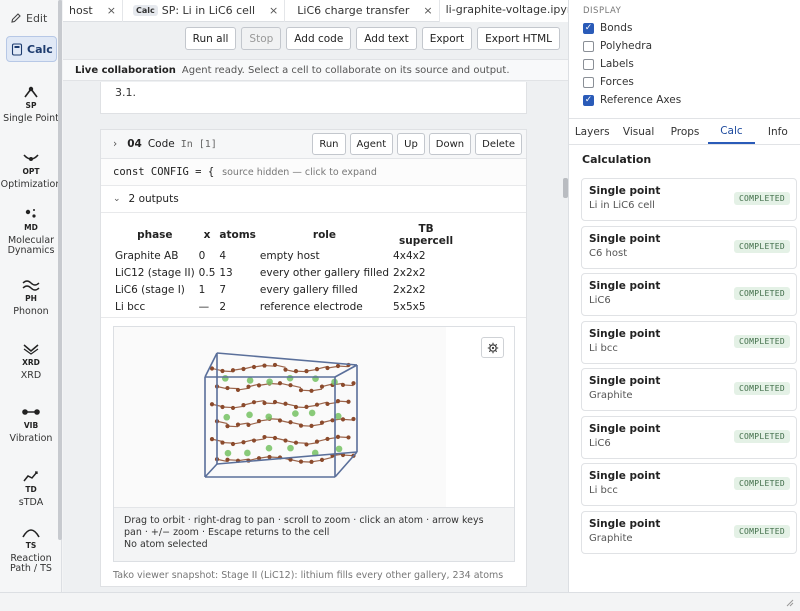 This screenshot has height=611, width=800. I want to click on rail-single-point: SP Single Point, so click(31, 104).